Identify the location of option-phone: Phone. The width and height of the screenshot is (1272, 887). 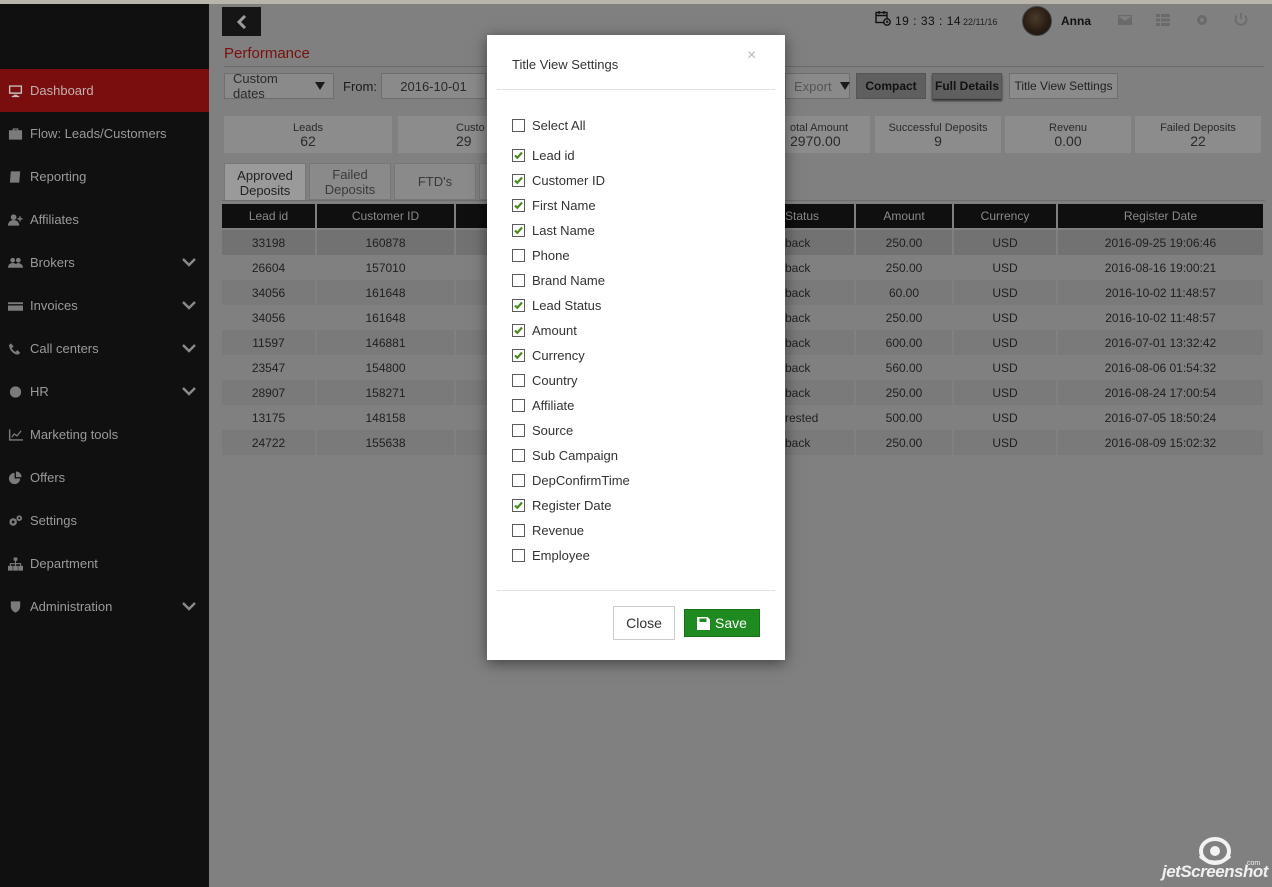
(541, 255).